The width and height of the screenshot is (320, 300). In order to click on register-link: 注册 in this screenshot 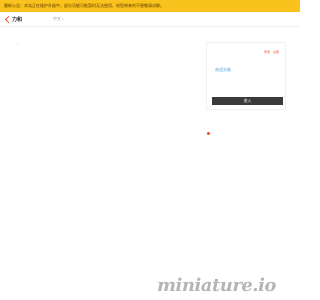, I will do `click(276, 52)`.